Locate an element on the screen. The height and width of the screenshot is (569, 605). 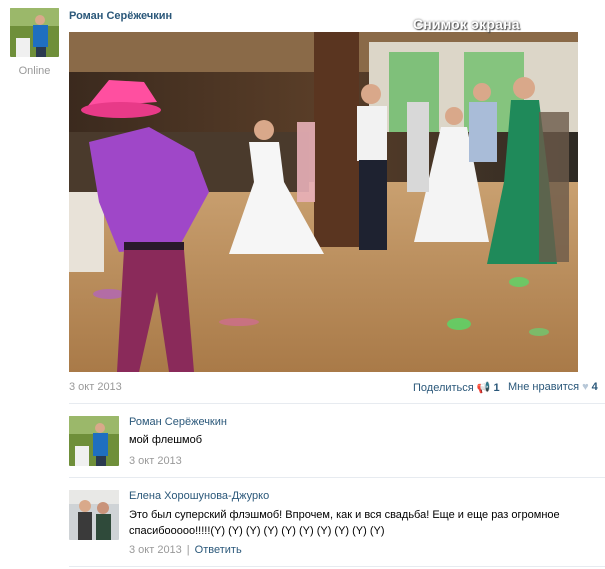
comment-meta: 3 окт 2013 is located at coordinates (155, 461).